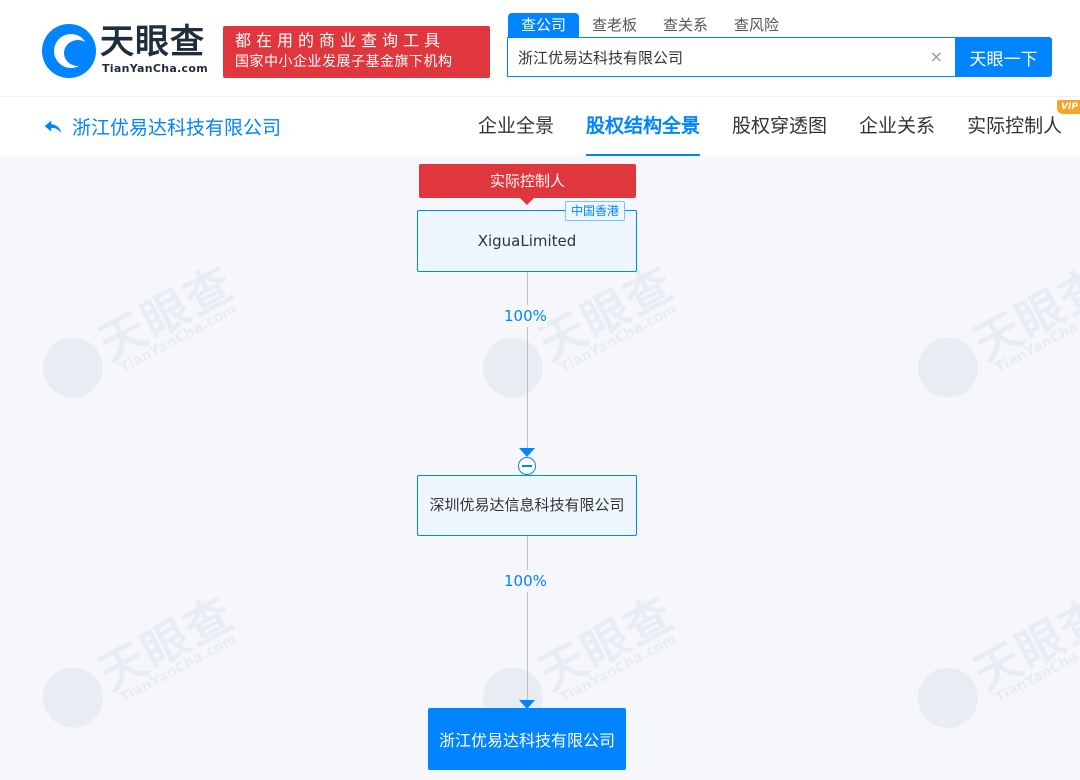  What do you see at coordinates (897, 127) in the screenshot?
I see `tab-company-relations: 企业关系` at bounding box center [897, 127].